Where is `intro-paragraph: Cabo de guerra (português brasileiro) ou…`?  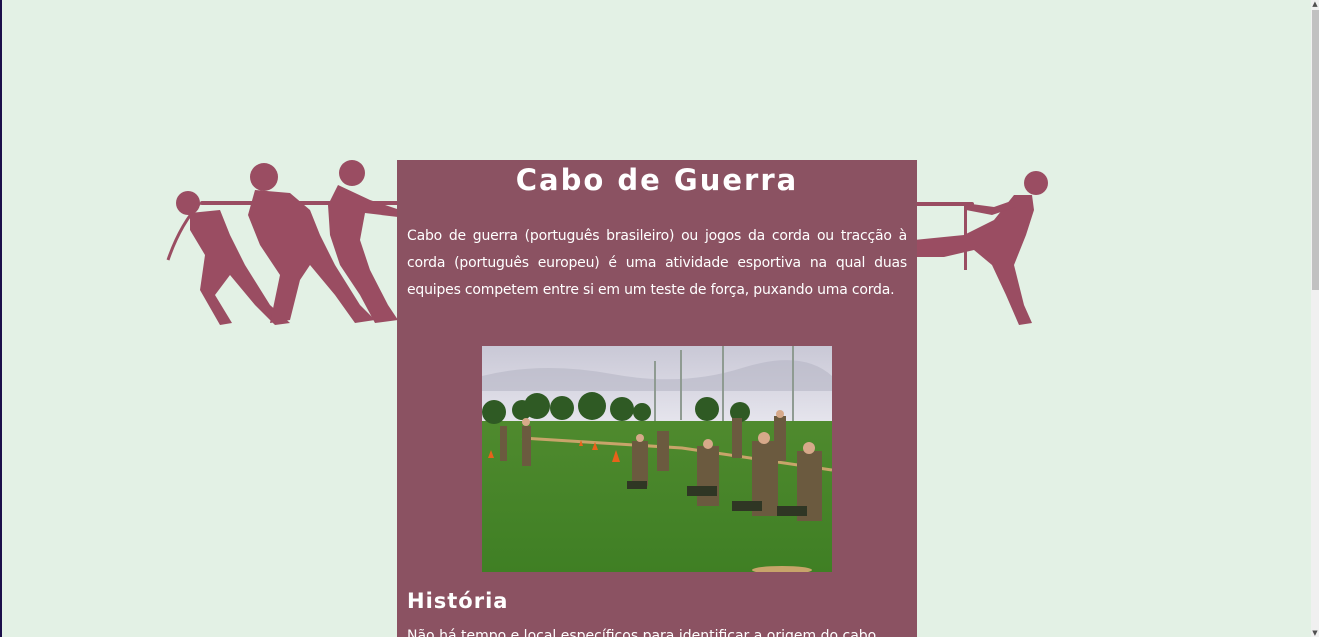
intro-paragraph: Cabo de guerra (português brasileiro) ou… is located at coordinates (657, 263).